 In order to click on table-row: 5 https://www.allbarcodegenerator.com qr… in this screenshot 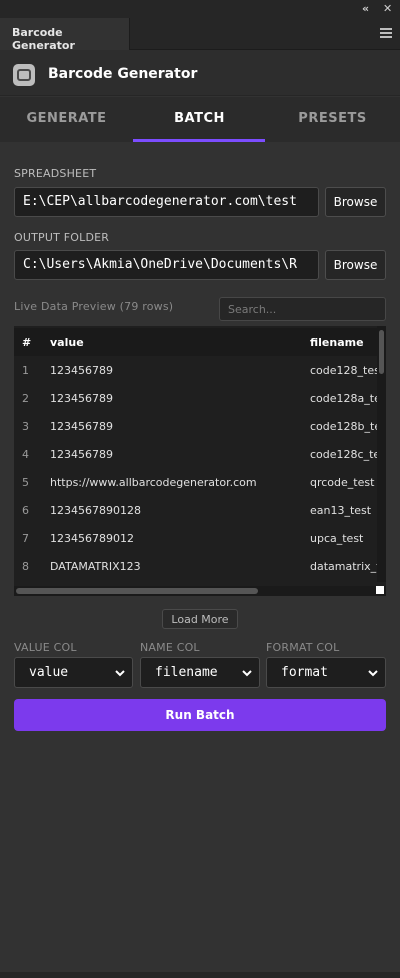, I will do `click(200, 482)`.